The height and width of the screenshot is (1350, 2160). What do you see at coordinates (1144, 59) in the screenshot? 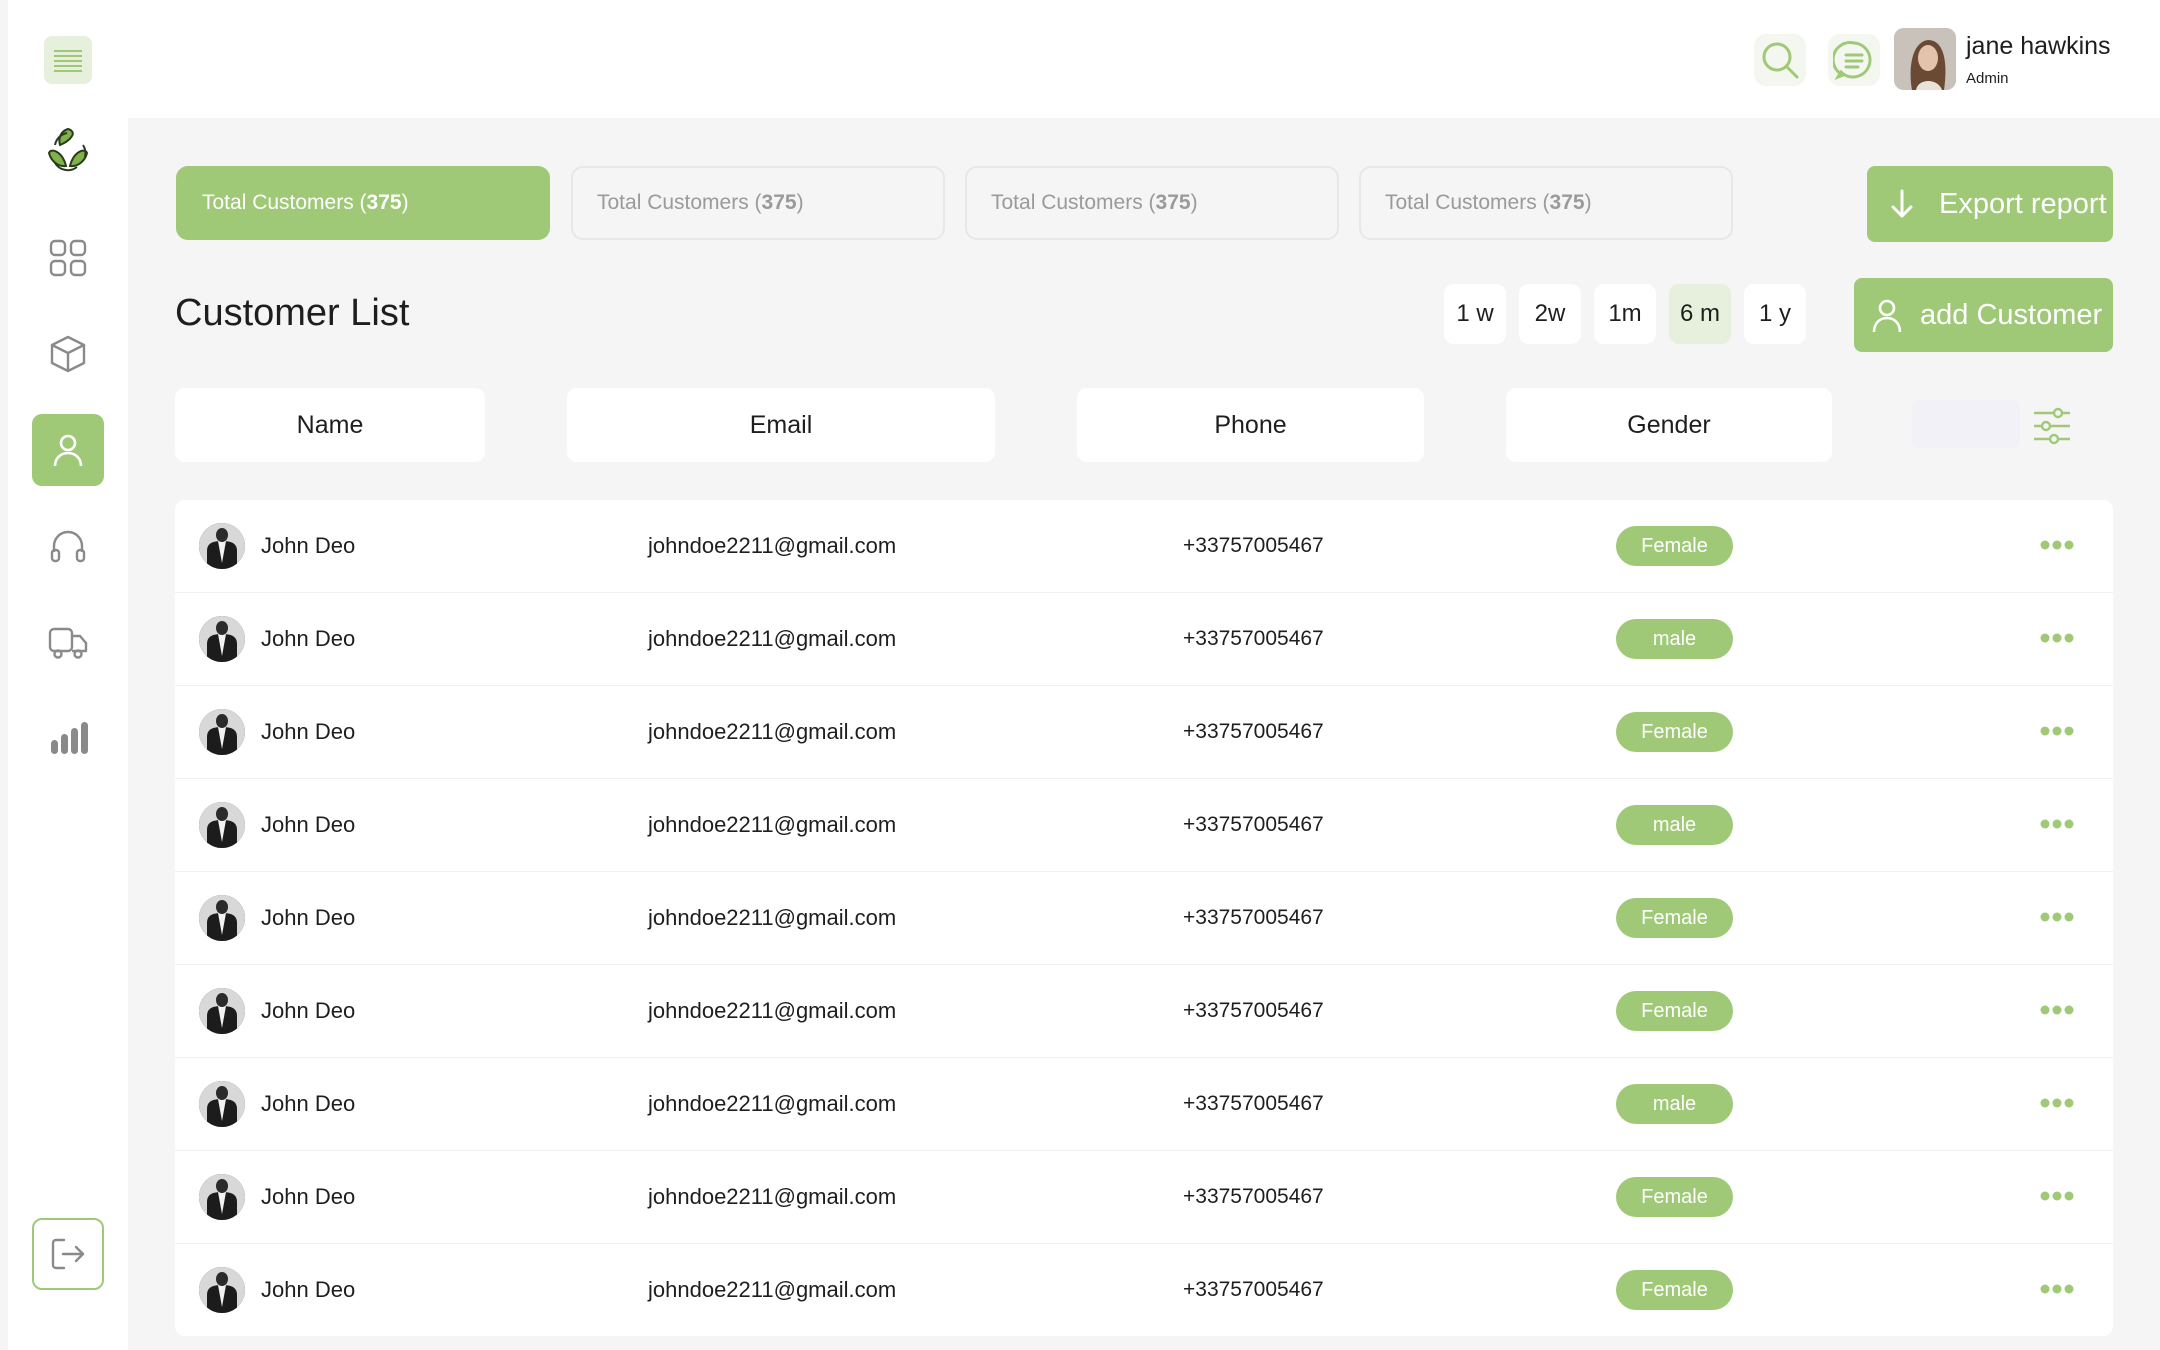
I see `top-bar: jane hawkins Admin` at bounding box center [1144, 59].